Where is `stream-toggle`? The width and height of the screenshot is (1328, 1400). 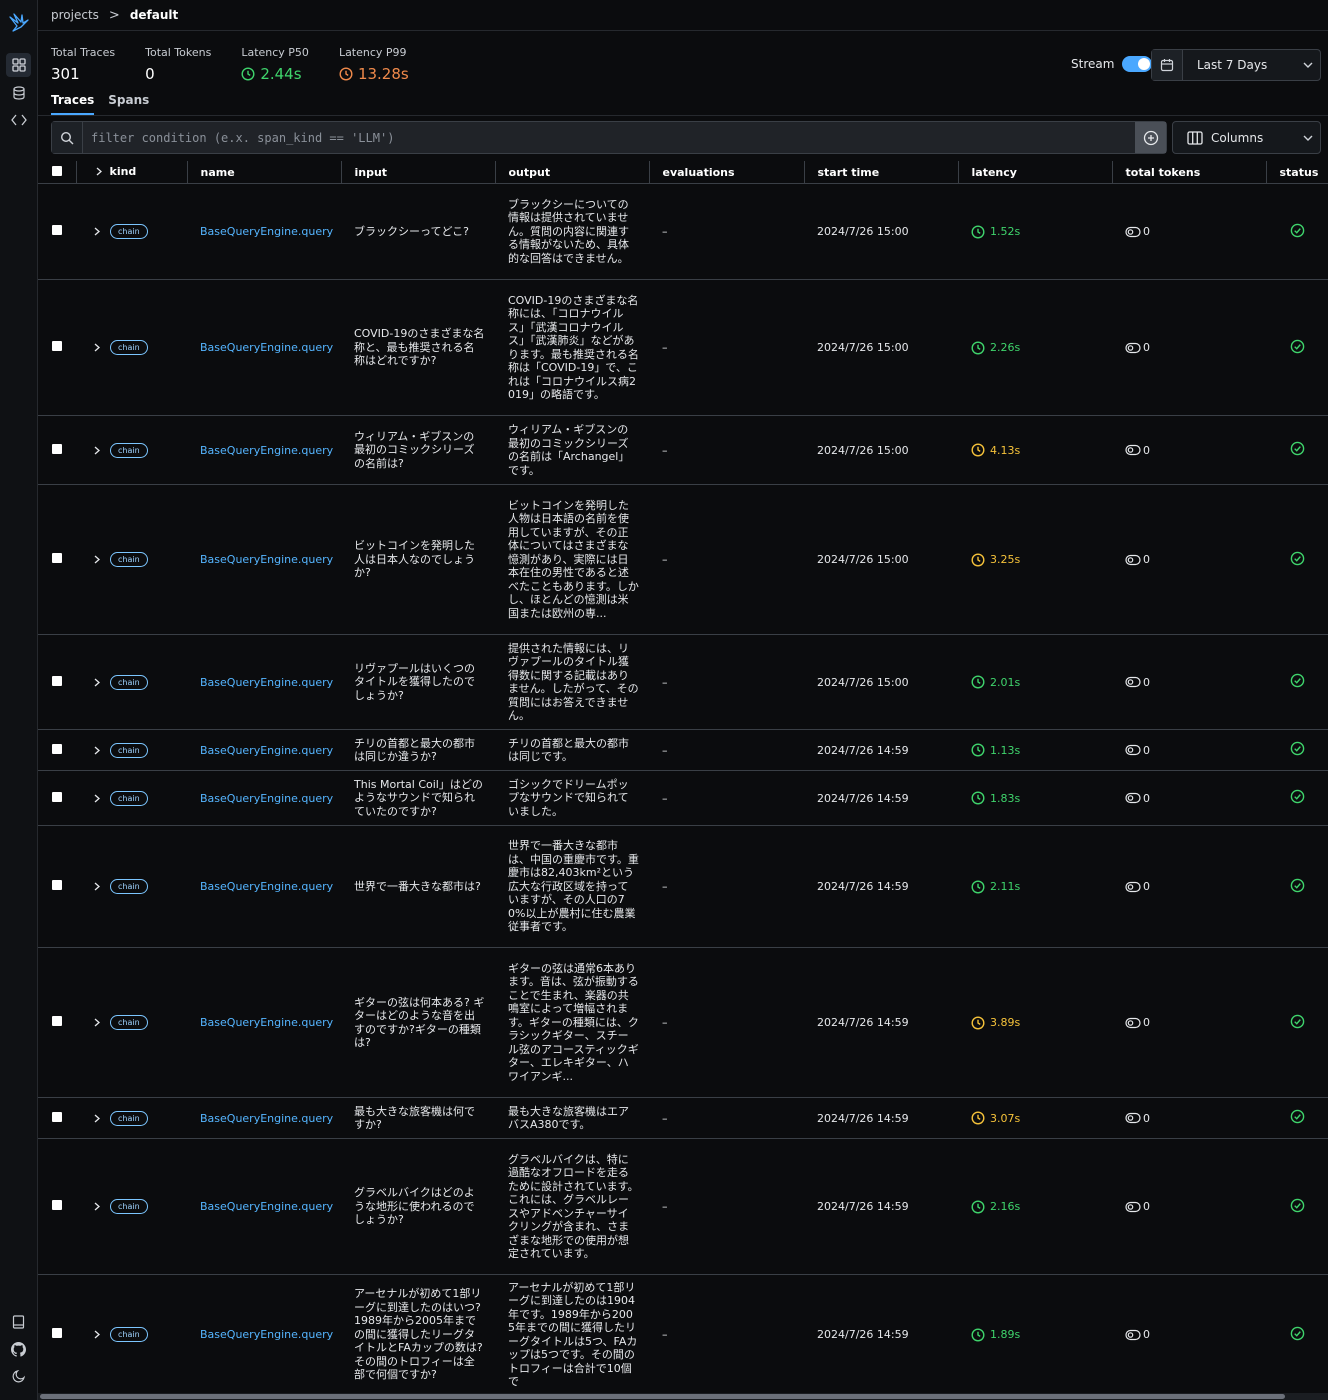 stream-toggle is located at coordinates (1137, 64).